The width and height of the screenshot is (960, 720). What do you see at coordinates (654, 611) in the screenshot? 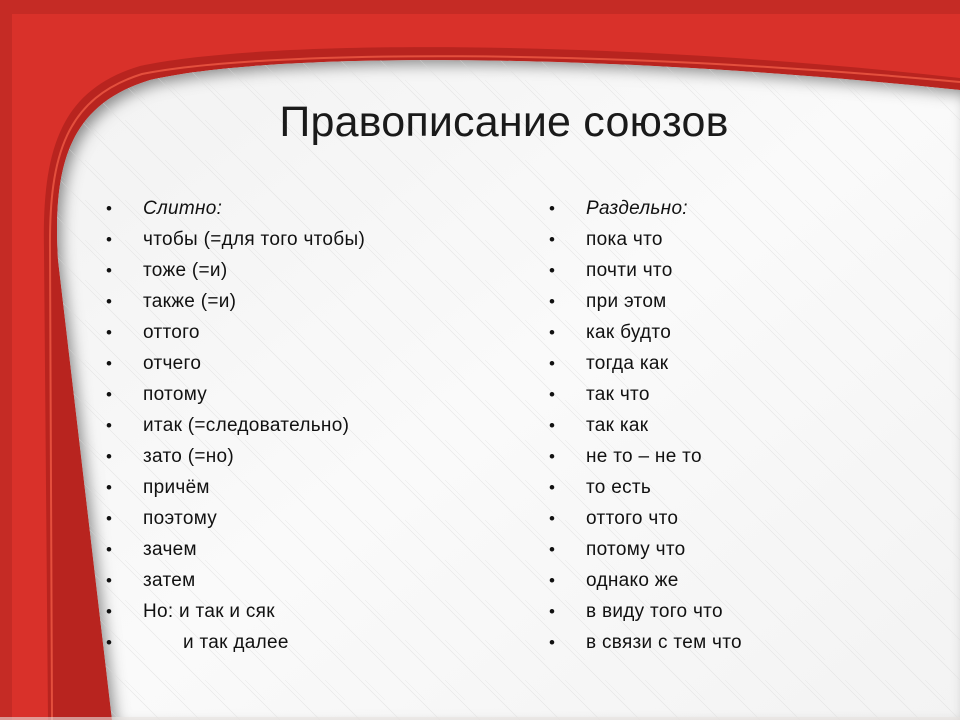
I see `list-item-text: в виду того что` at bounding box center [654, 611].